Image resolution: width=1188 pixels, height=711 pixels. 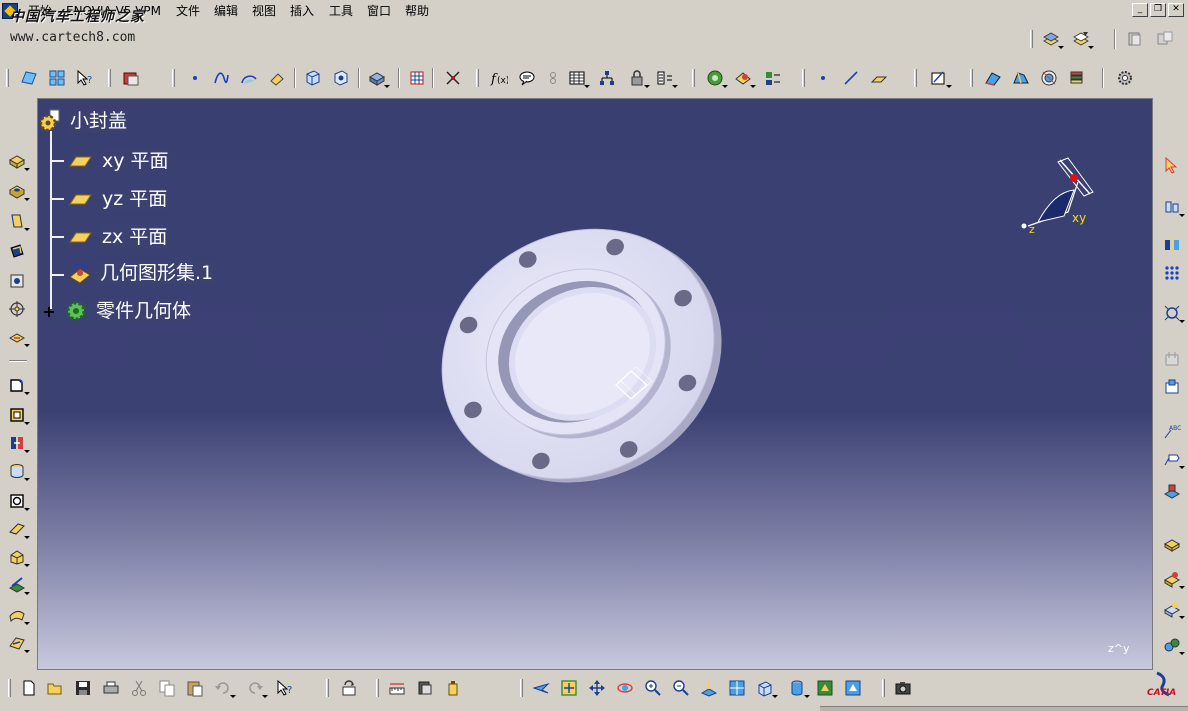 What do you see at coordinates (17, 251) in the screenshot?
I see `groove-icon` at bounding box center [17, 251].